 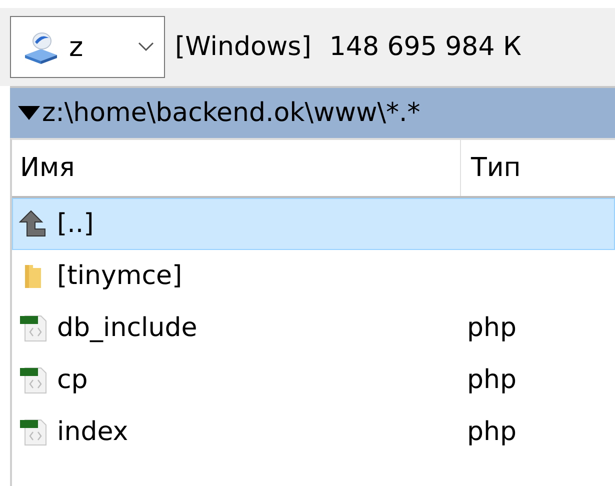 I want to click on path-text: z:\home\backend.ok\www\*.*, so click(x=231, y=113).